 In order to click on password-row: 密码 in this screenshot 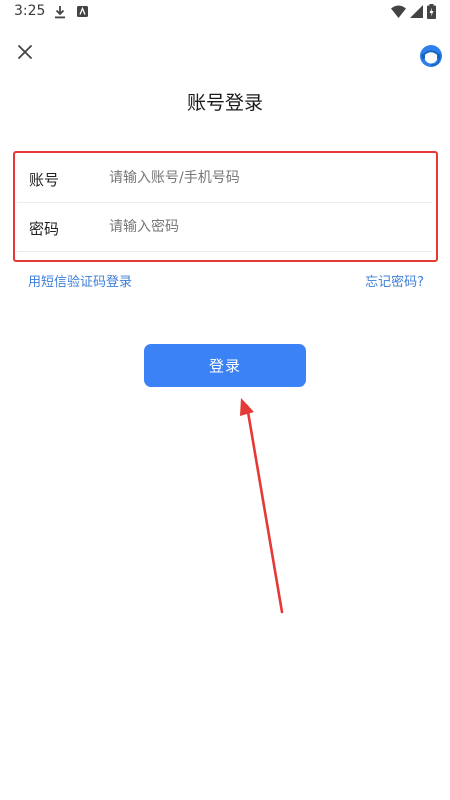, I will do `click(224, 227)`.